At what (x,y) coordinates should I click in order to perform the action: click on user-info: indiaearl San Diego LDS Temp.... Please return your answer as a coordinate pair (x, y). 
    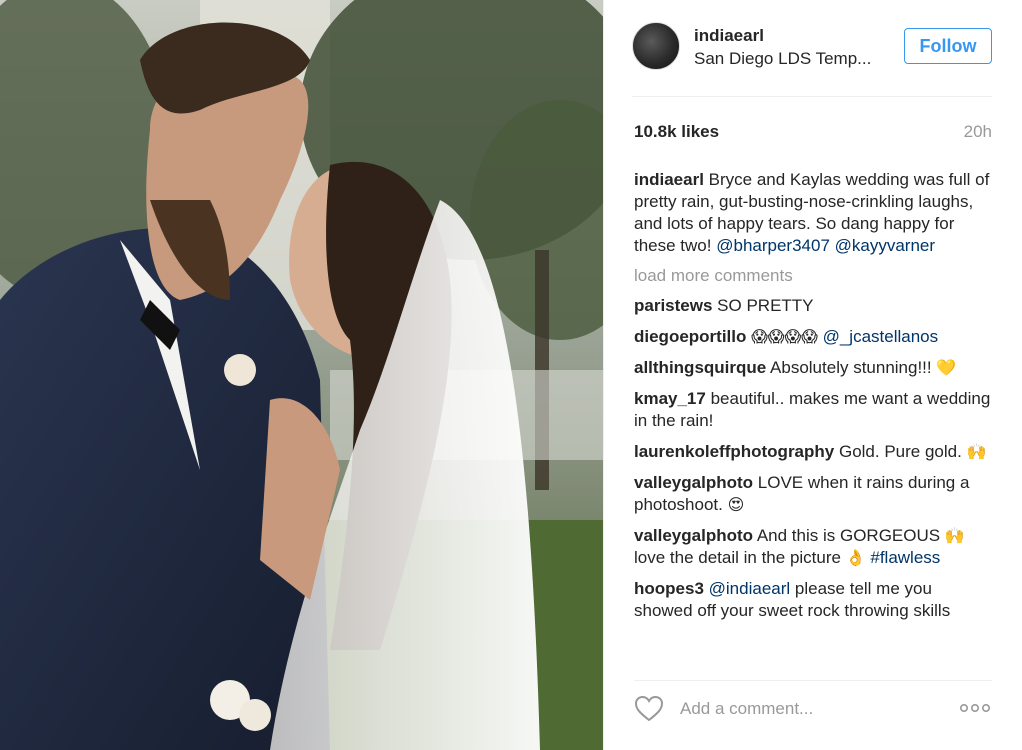
    Looking at the image, I should click on (804, 48).